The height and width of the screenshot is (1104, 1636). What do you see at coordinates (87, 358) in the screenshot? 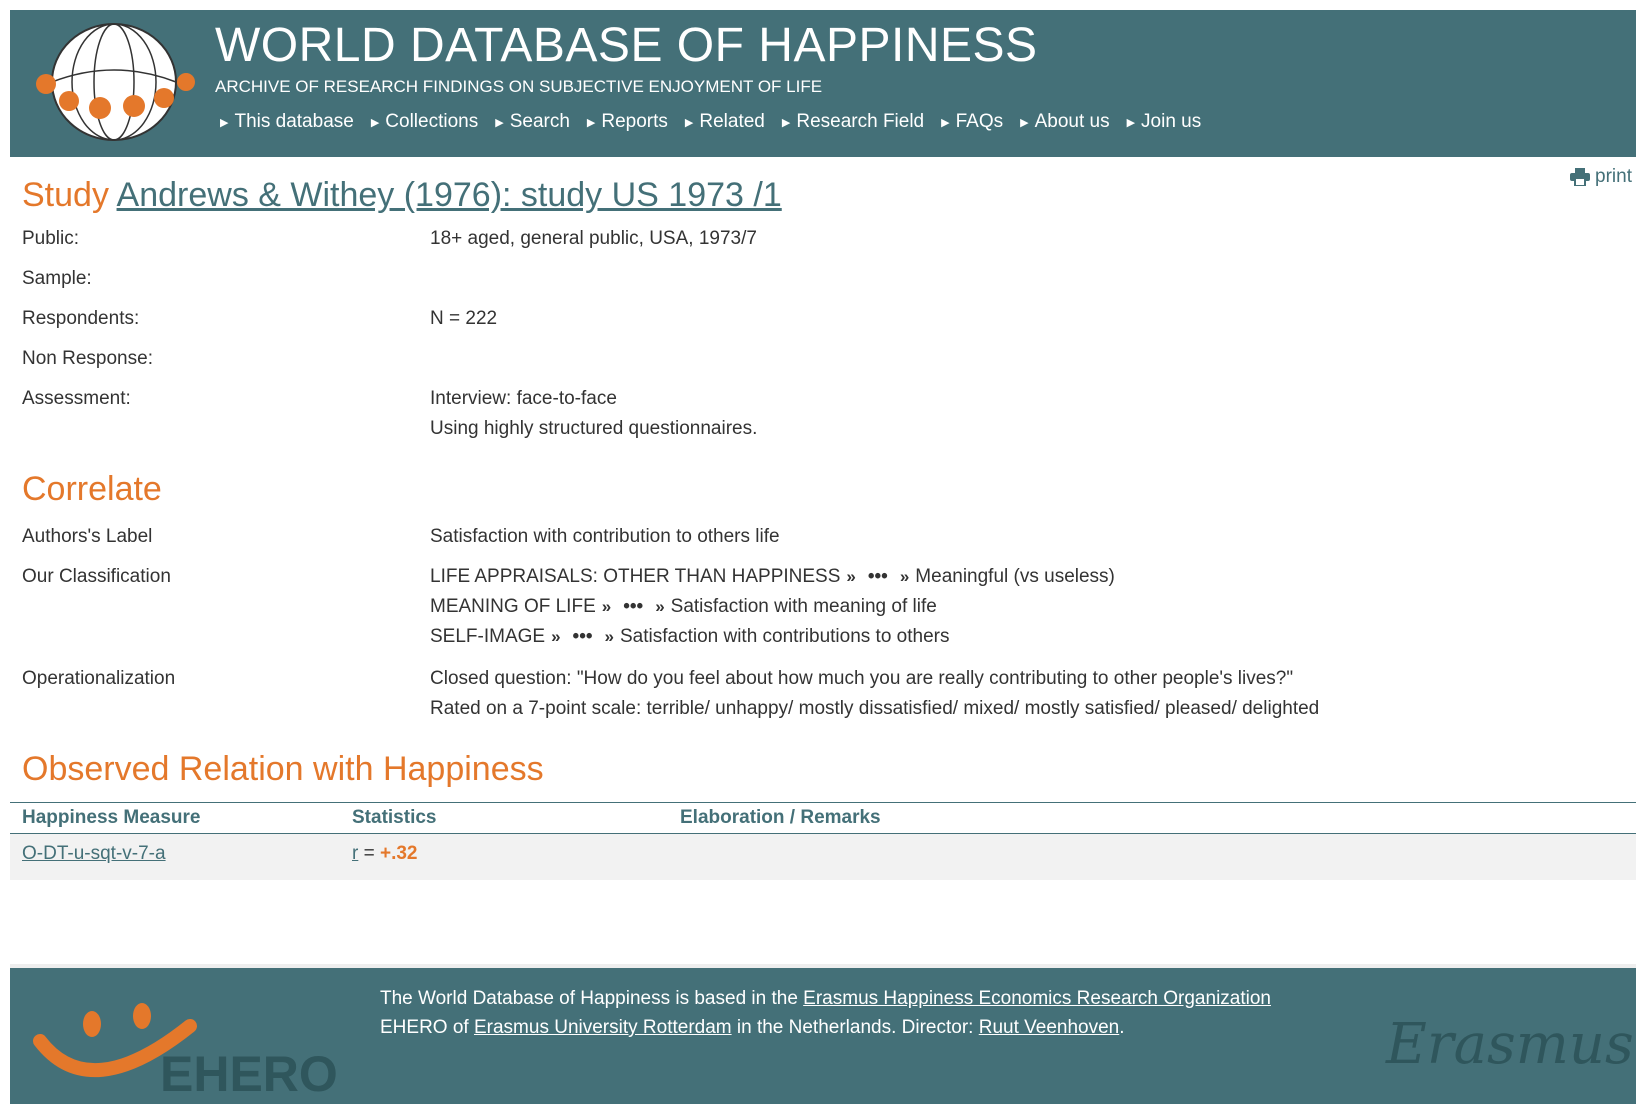
I see `non-response-label: Non Response:` at bounding box center [87, 358].